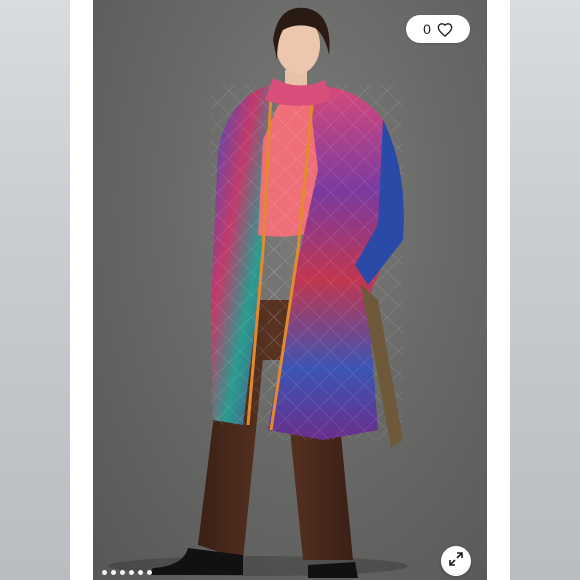  Describe the element at coordinates (127, 572) in the screenshot. I see `photo-pagination` at that location.